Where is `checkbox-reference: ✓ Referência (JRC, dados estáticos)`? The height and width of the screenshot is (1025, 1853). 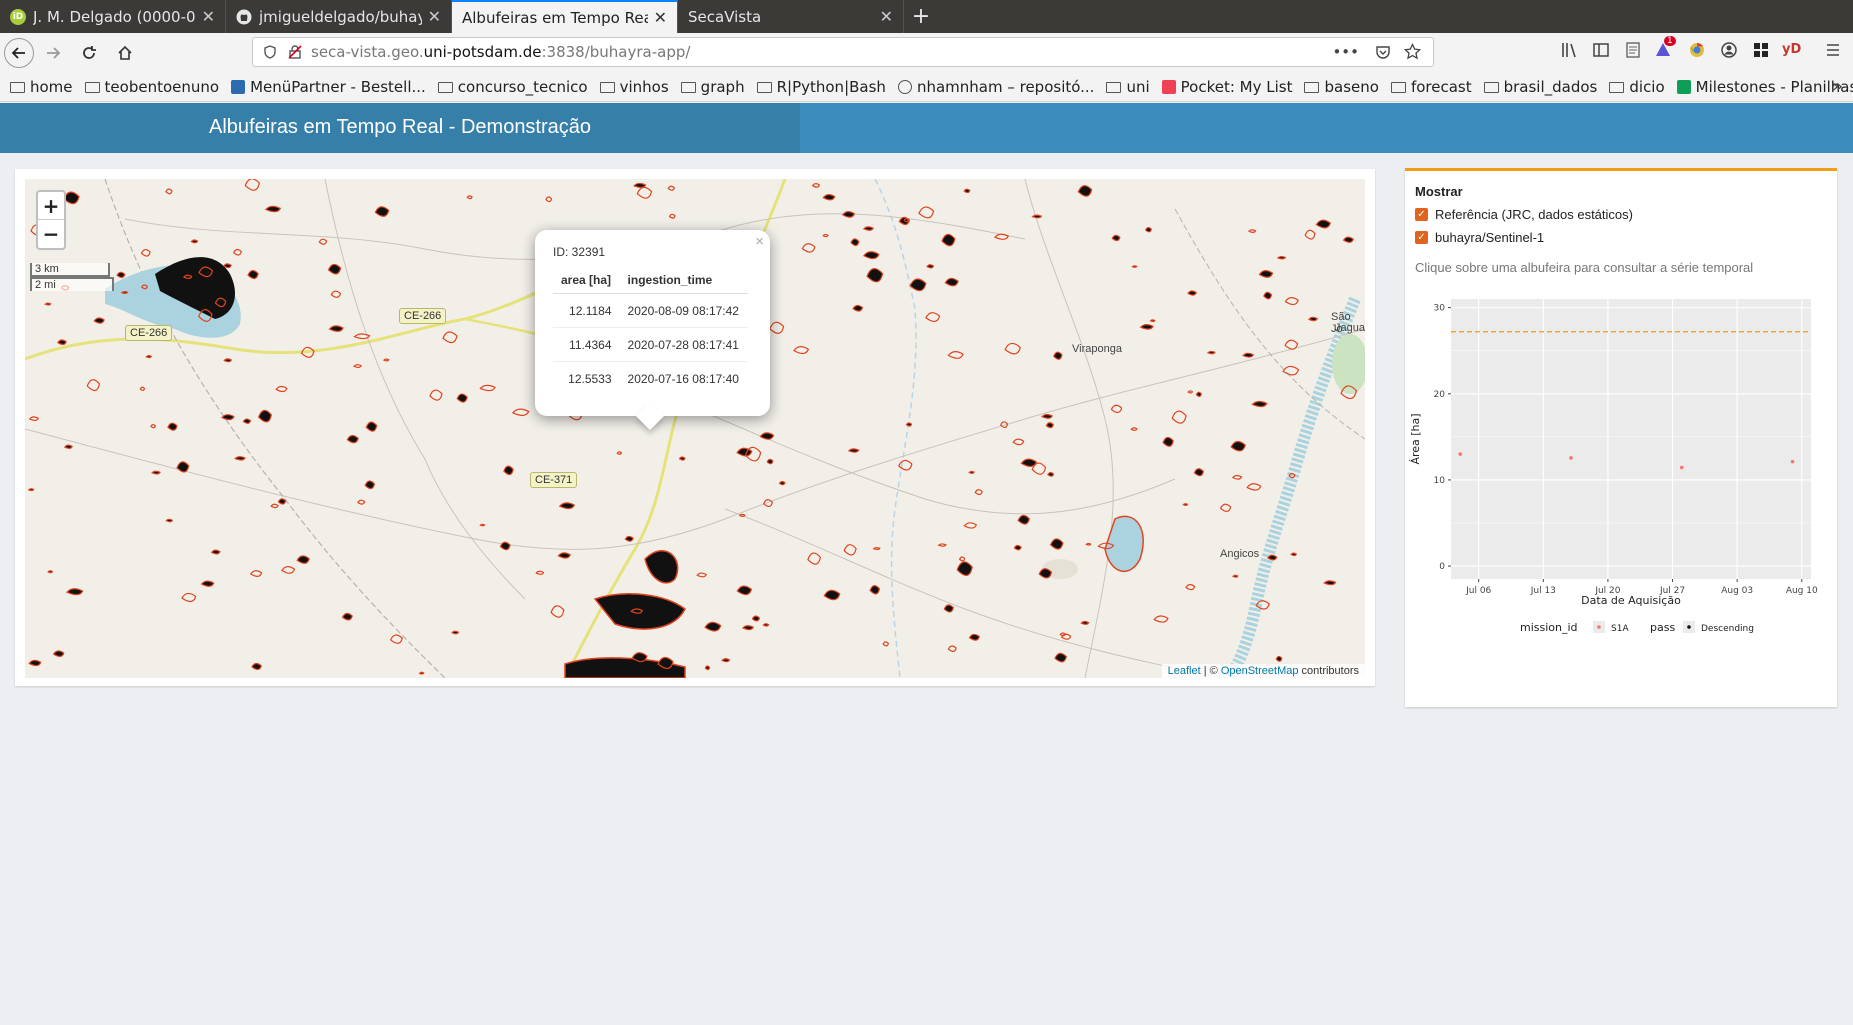 checkbox-reference: ✓ Referência (JRC, dados estáticos) is located at coordinates (1621, 214).